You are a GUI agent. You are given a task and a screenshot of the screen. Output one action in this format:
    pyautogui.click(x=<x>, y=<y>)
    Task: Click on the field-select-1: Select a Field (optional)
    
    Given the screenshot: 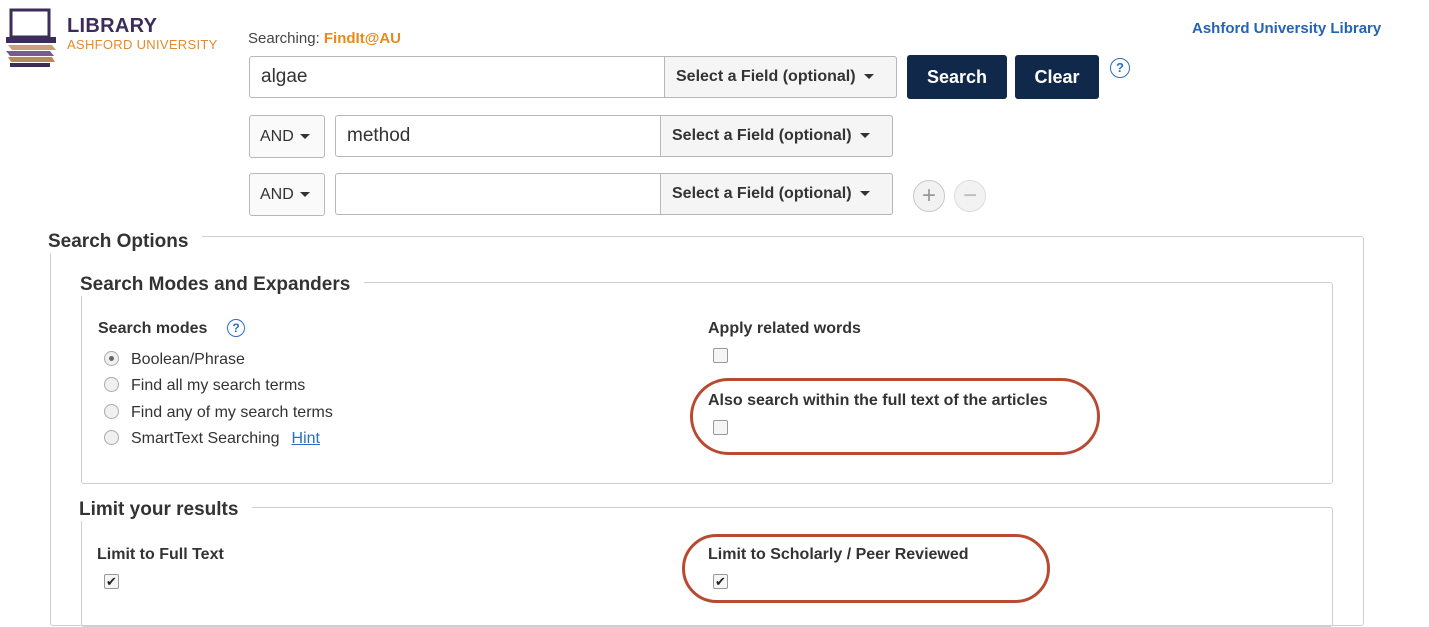 What is the action you would take?
    pyautogui.click(x=780, y=77)
    